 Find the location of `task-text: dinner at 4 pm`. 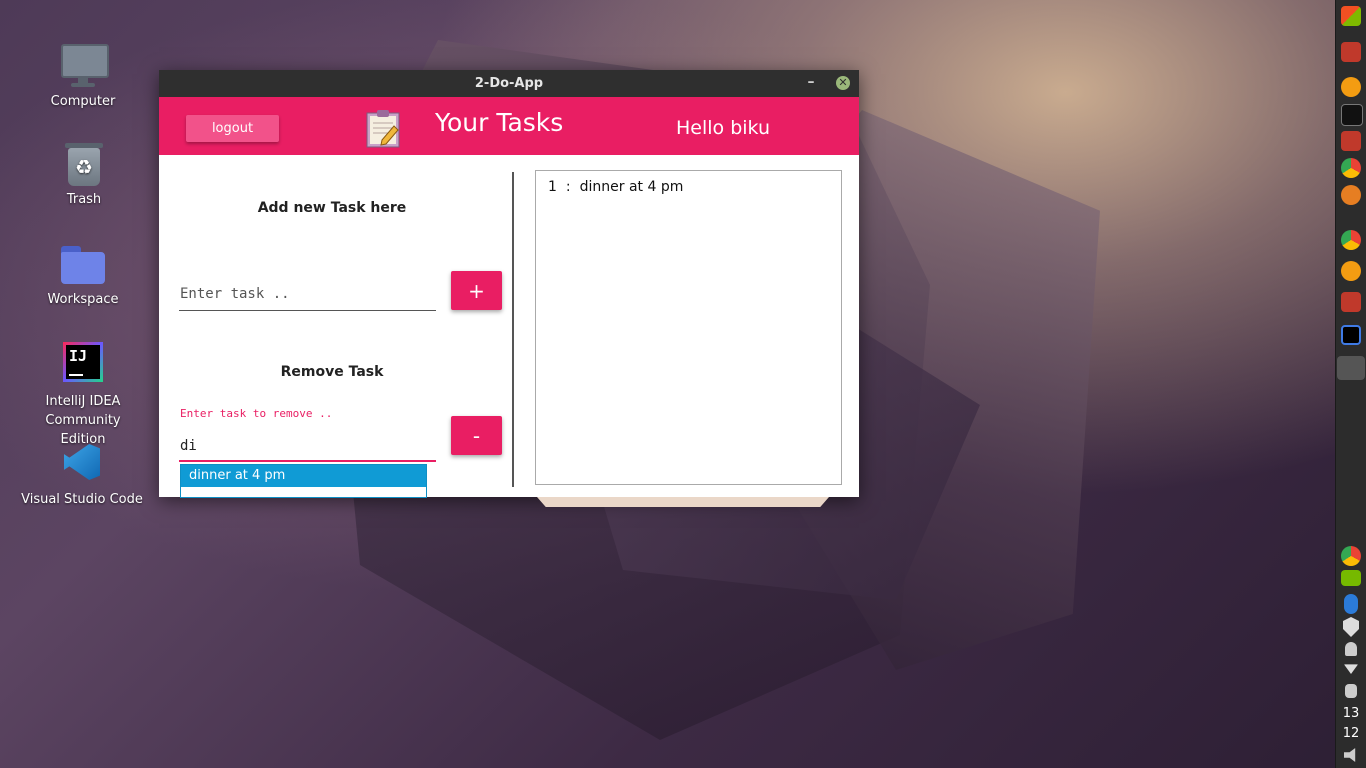

task-text: dinner at 4 pm is located at coordinates (631, 187).